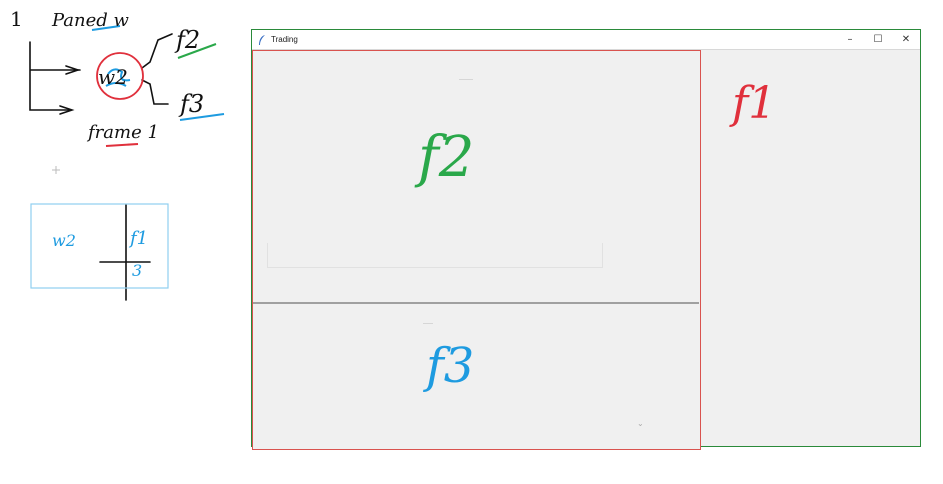  What do you see at coordinates (187, 40) in the screenshot?
I see `sketch-text-f2: f2` at bounding box center [187, 40].